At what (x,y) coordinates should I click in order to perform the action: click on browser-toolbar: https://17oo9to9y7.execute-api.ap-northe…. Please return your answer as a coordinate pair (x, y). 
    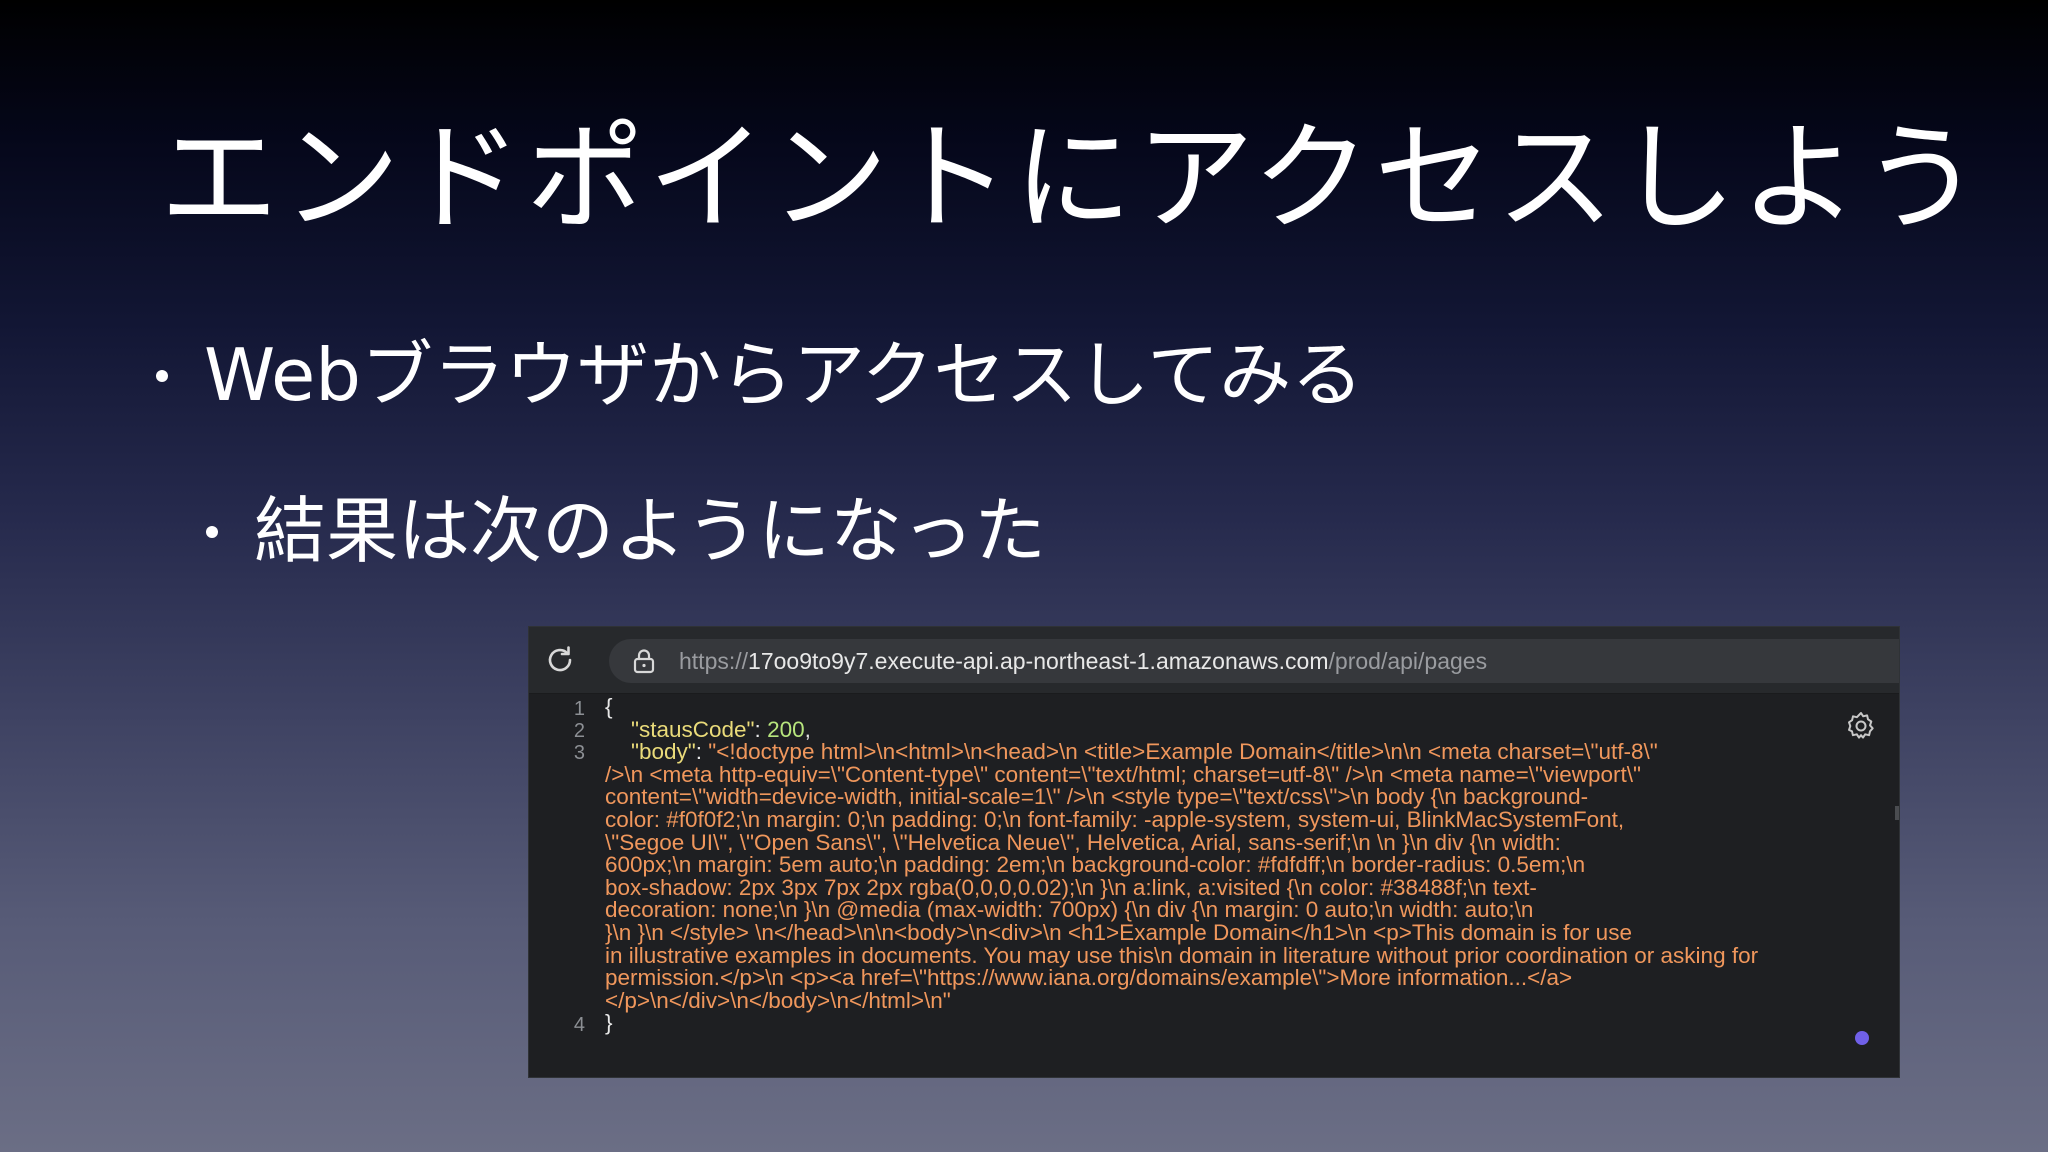
    Looking at the image, I should click on (1214, 660).